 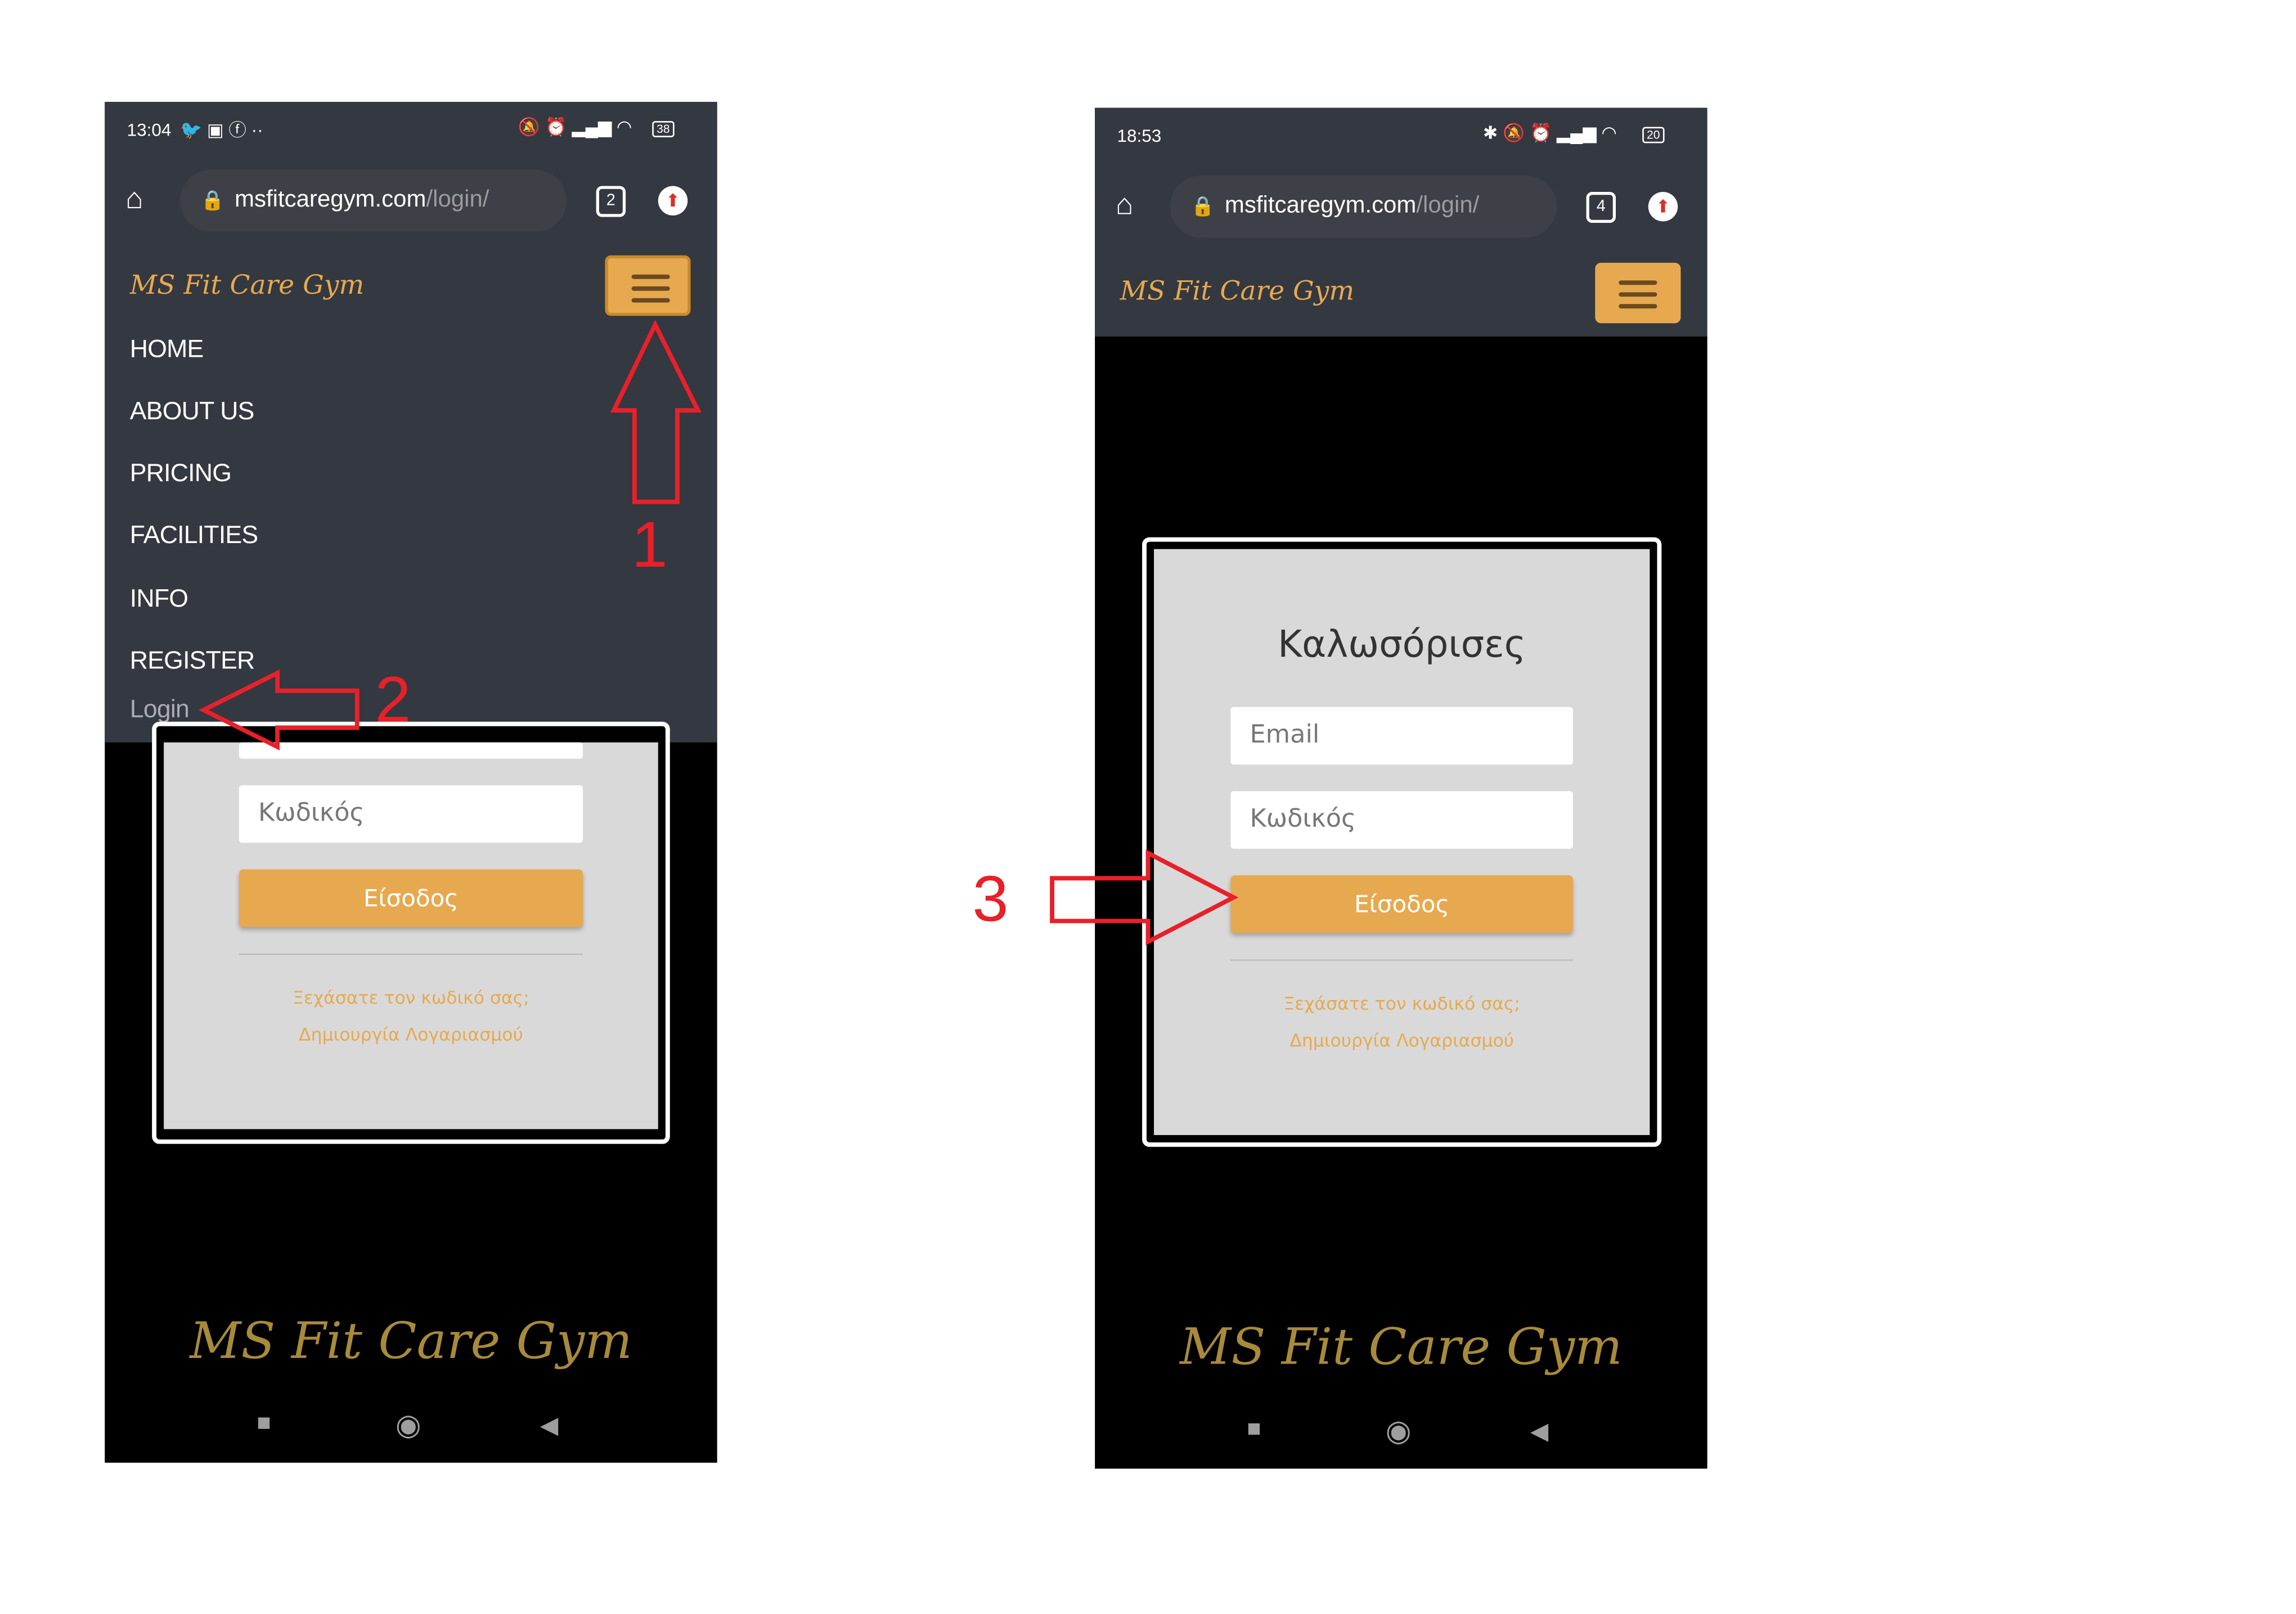 I want to click on step-3-label: 3, so click(x=990, y=899).